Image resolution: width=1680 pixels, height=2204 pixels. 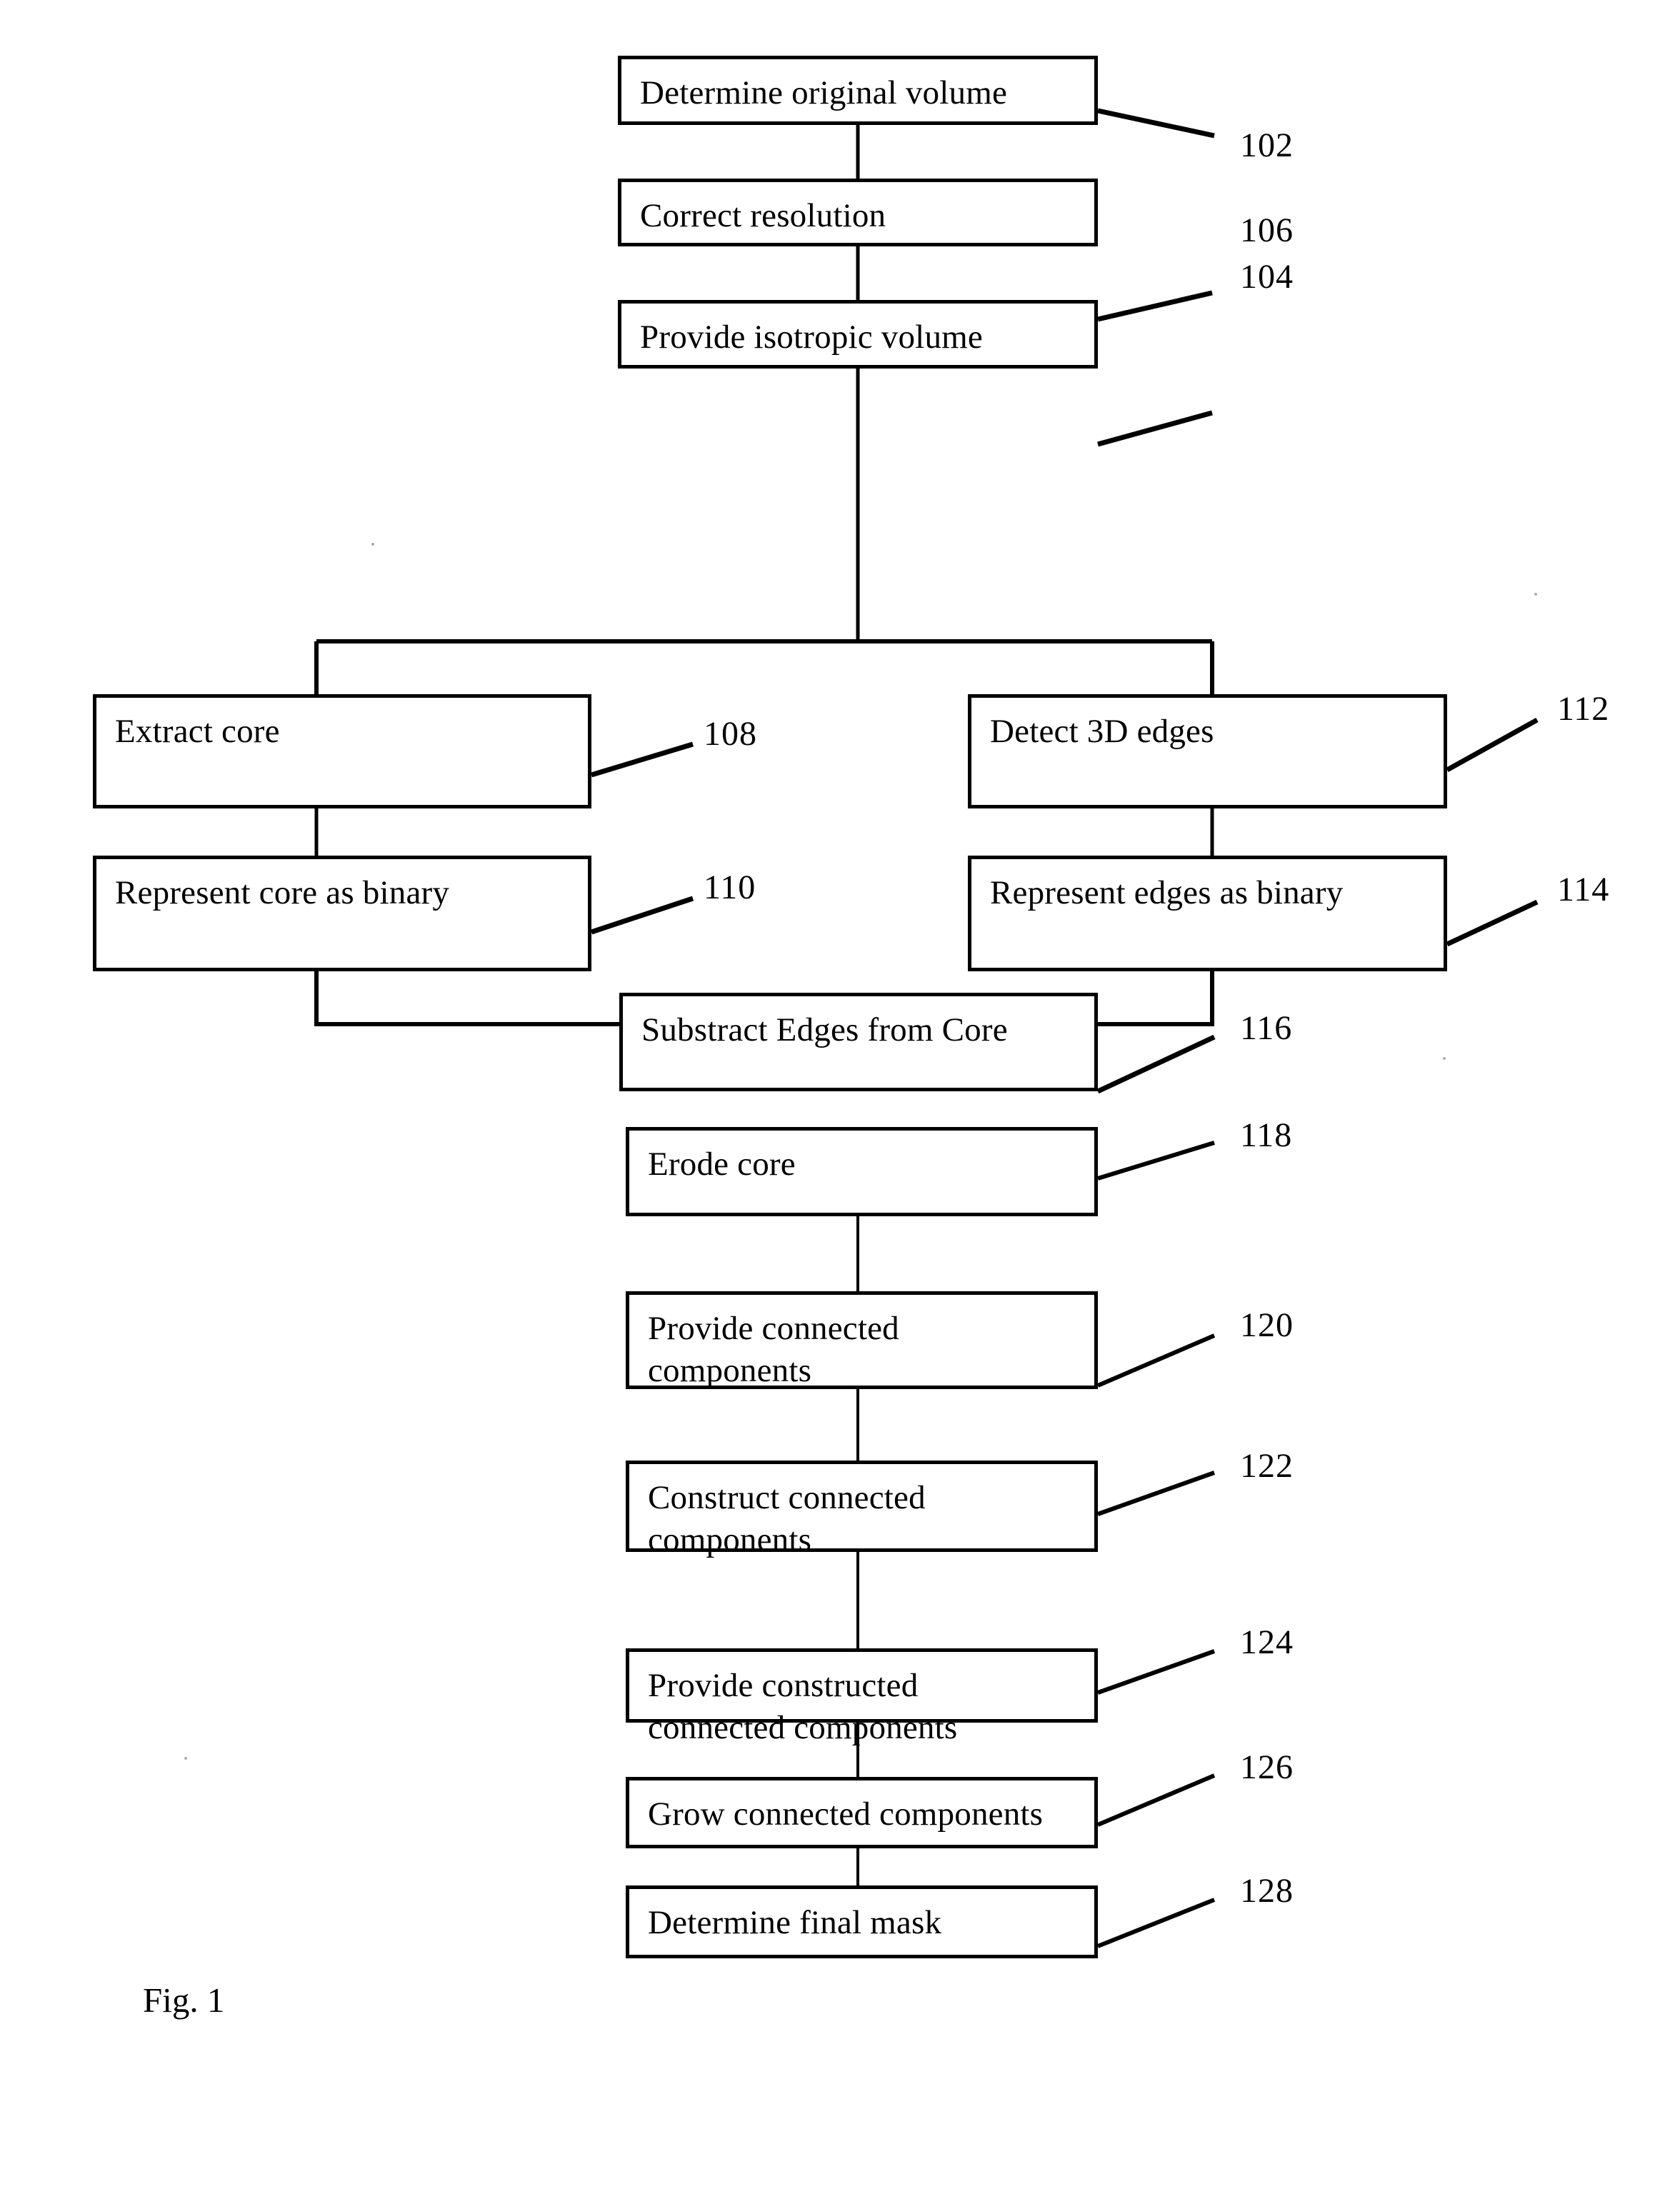 What do you see at coordinates (795, 1923) in the screenshot?
I see `box-label: Determine final mask` at bounding box center [795, 1923].